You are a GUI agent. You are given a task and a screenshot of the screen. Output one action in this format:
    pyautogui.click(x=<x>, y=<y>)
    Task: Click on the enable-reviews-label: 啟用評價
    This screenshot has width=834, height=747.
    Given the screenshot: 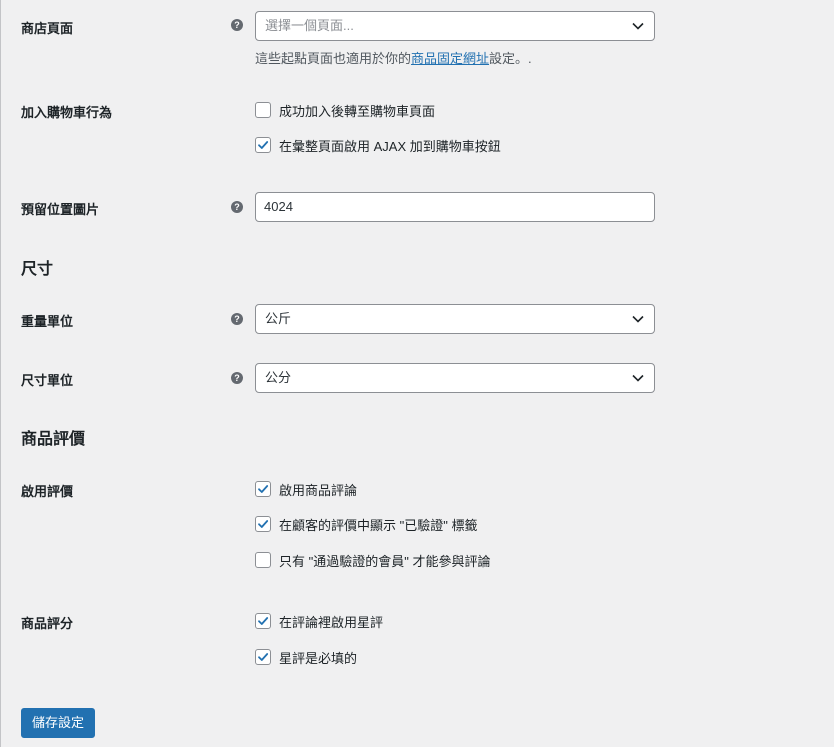 What is the action you would take?
    pyautogui.click(x=47, y=491)
    